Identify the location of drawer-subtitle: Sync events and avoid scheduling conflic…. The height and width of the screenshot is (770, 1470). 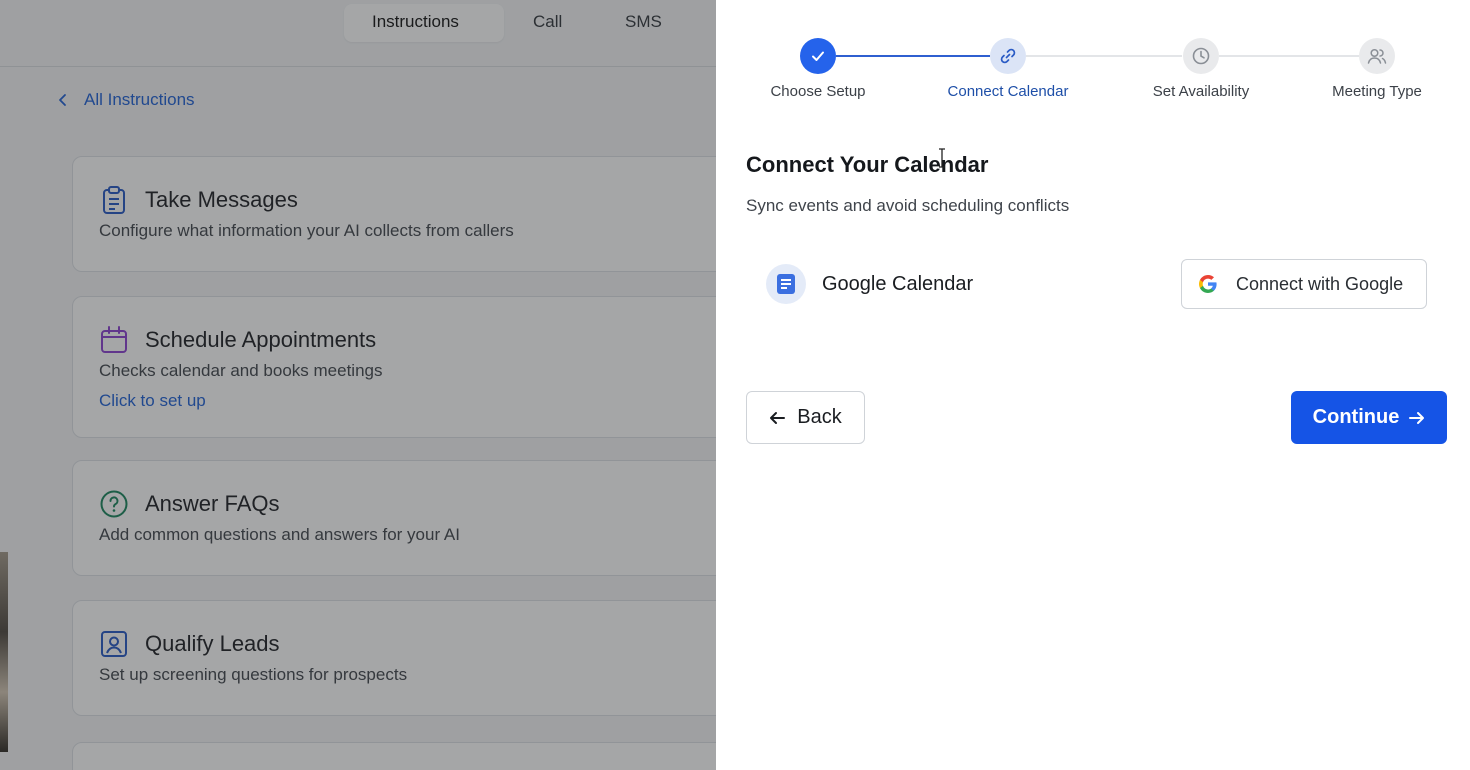
(908, 205).